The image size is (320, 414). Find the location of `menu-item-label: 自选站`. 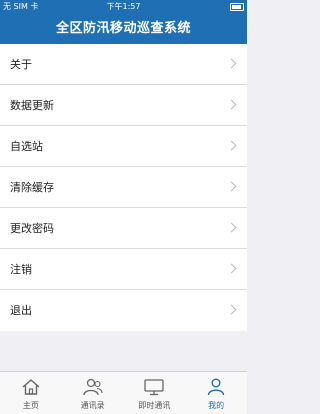

menu-item-label: 自选站 is located at coordinates (26, 146).